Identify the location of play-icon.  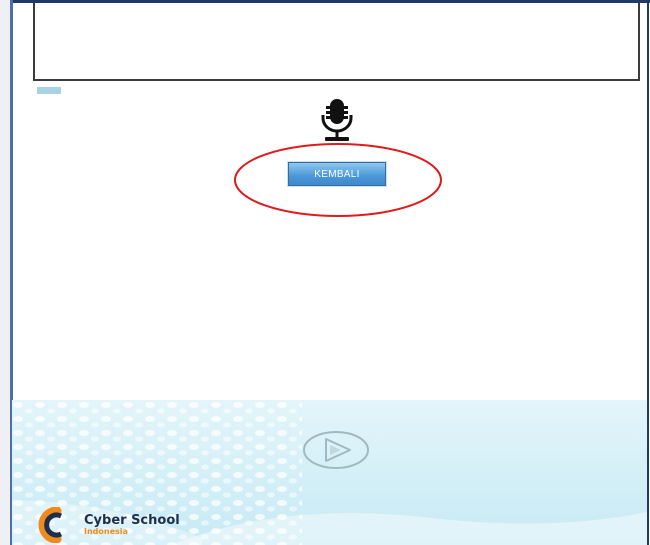
(336, 450).